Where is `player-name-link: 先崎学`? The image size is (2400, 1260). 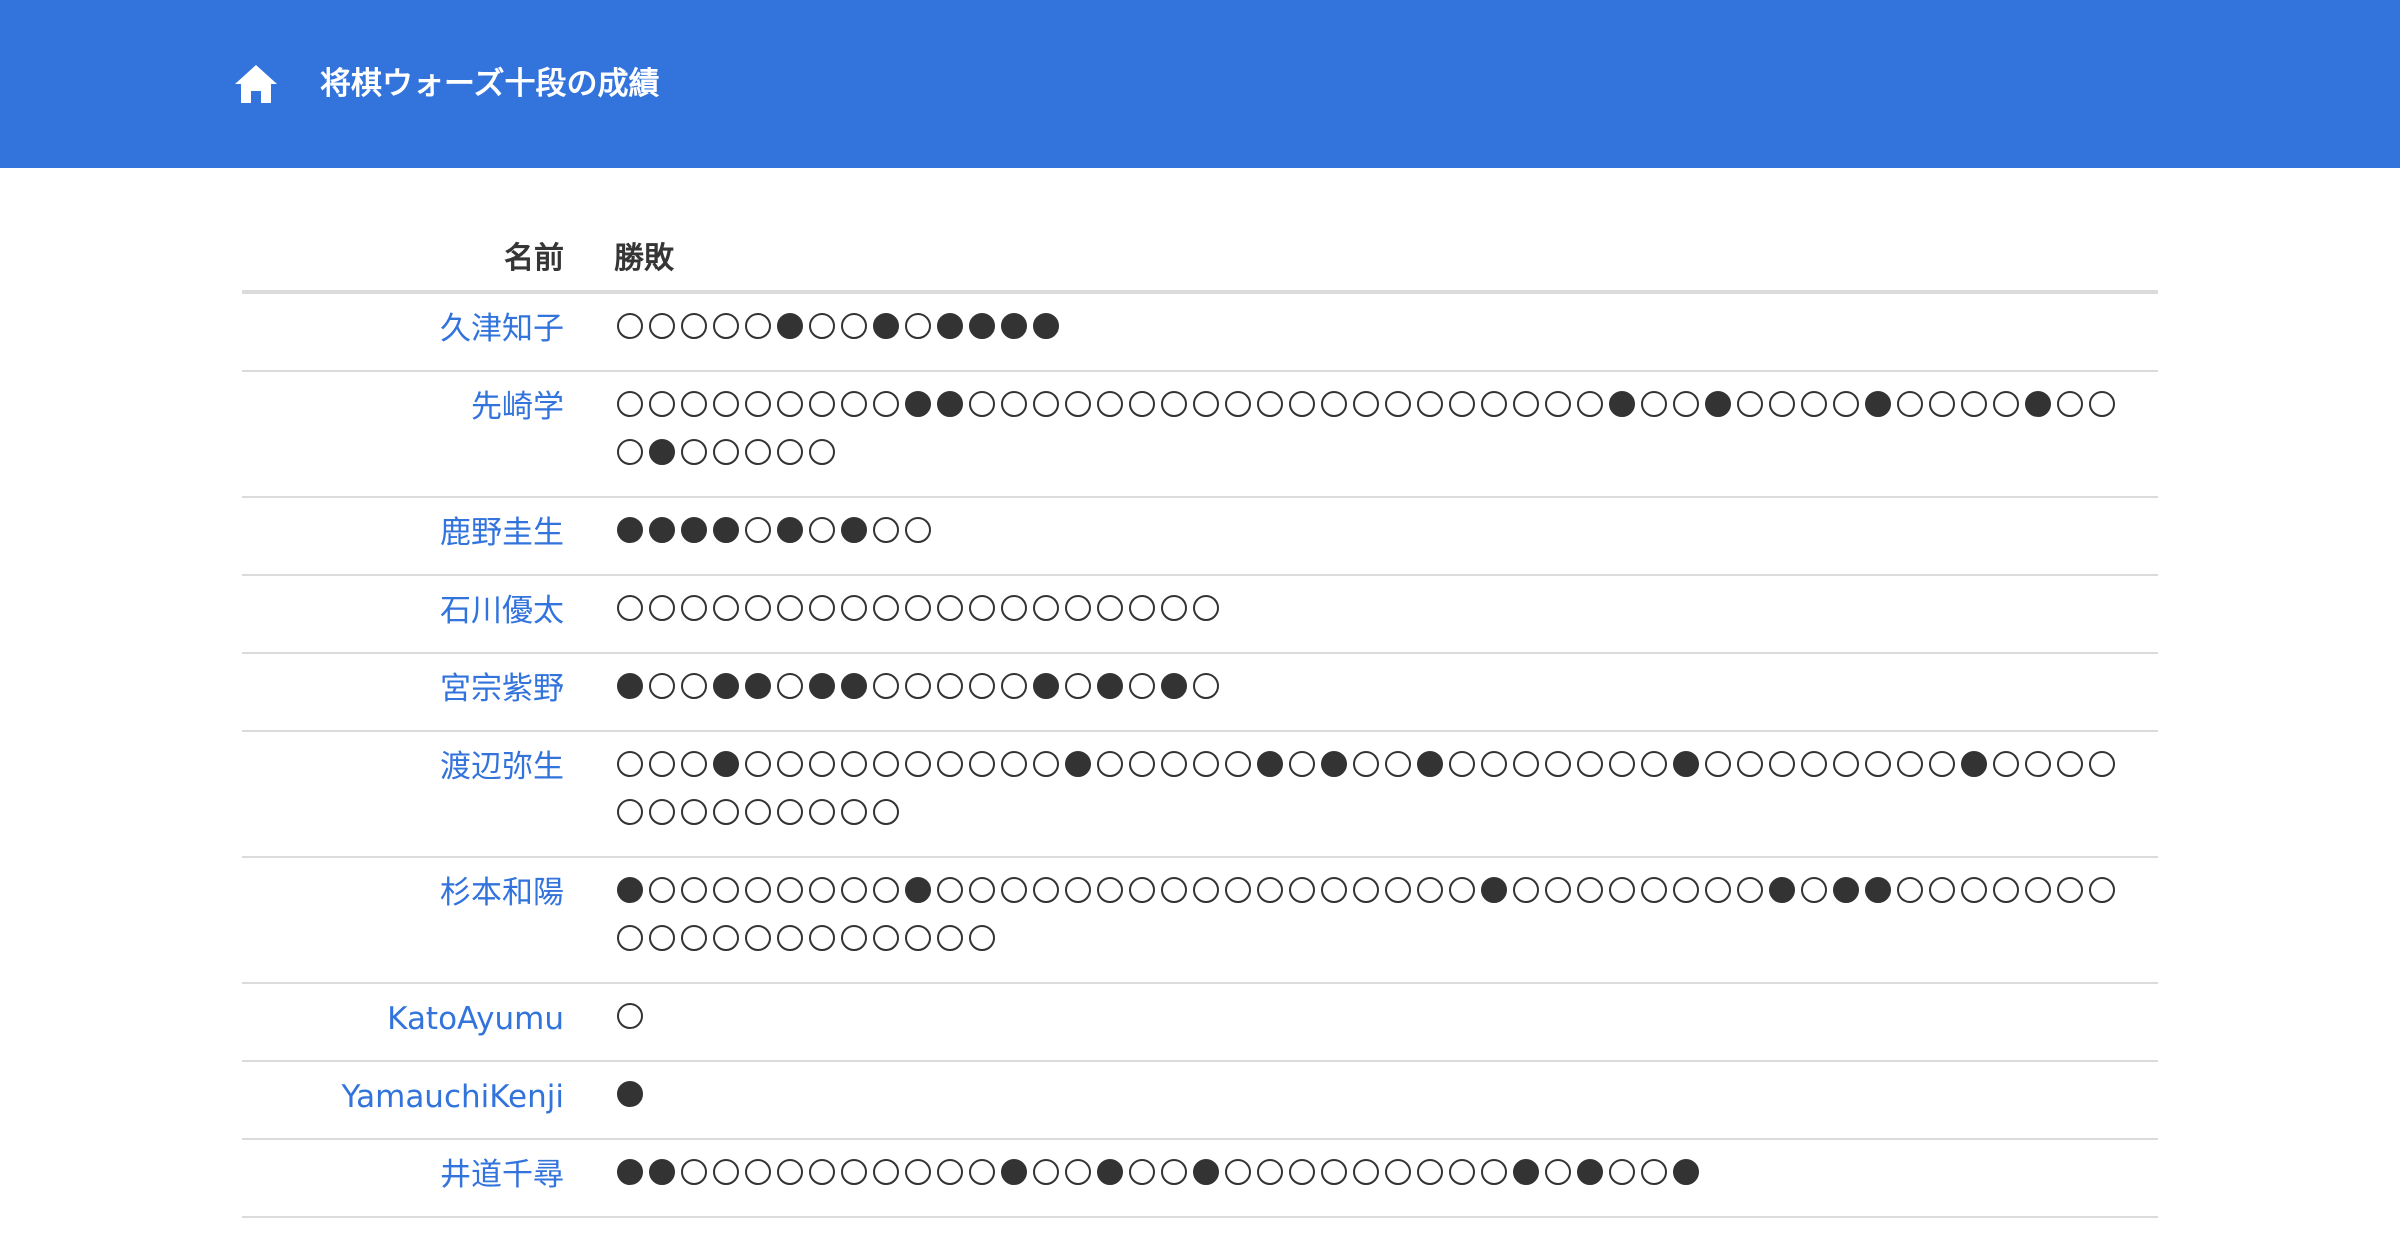
player-name-link: 先崎学 is located at coordinates (517, 407).